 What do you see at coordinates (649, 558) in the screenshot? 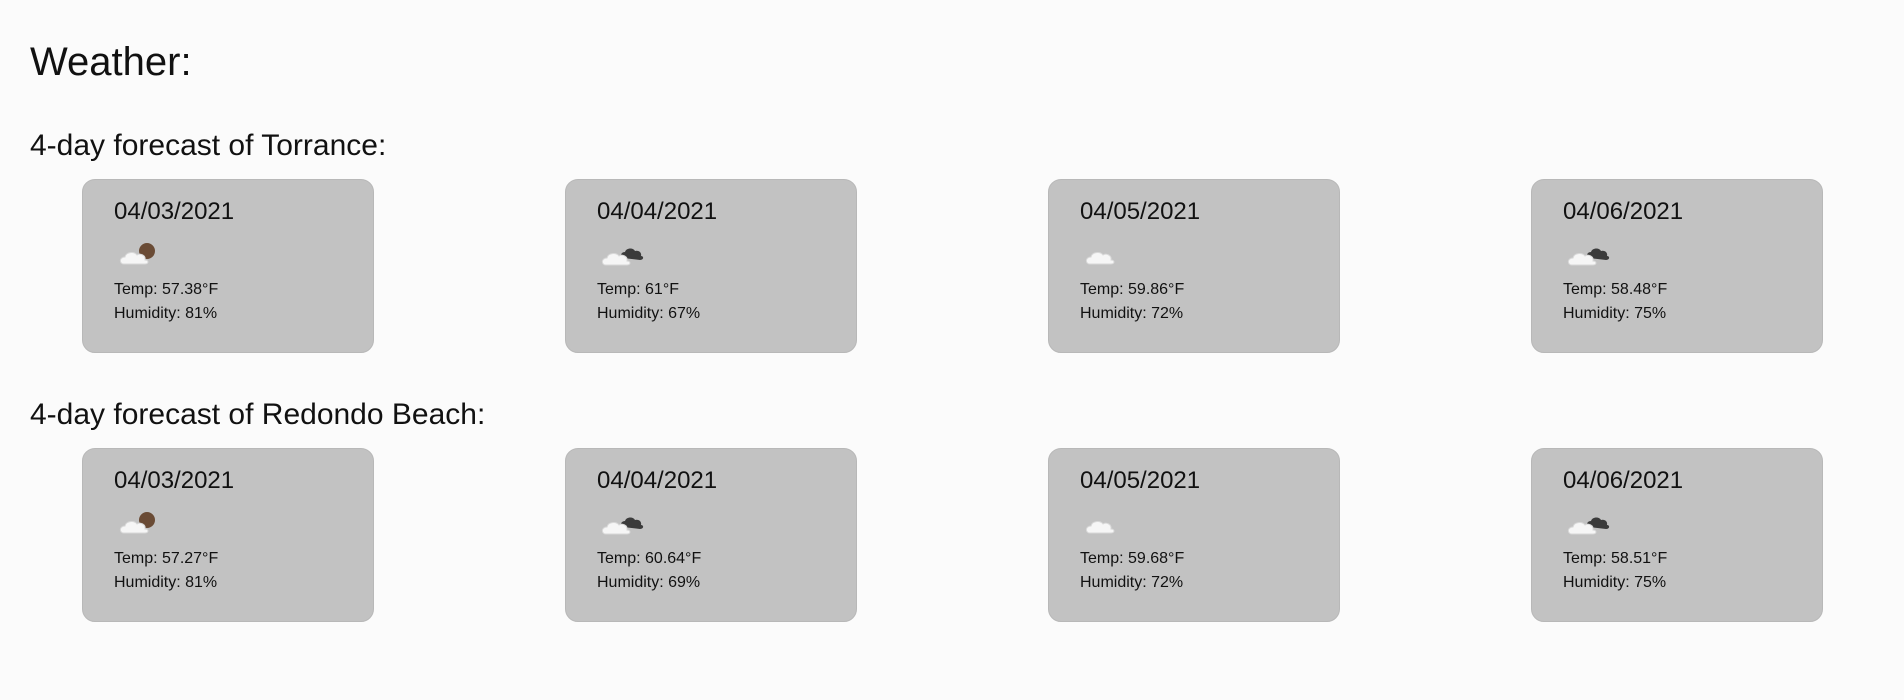
I see `forecast-temp: Temp: 60.64°F` at bounding box center [649, 558].